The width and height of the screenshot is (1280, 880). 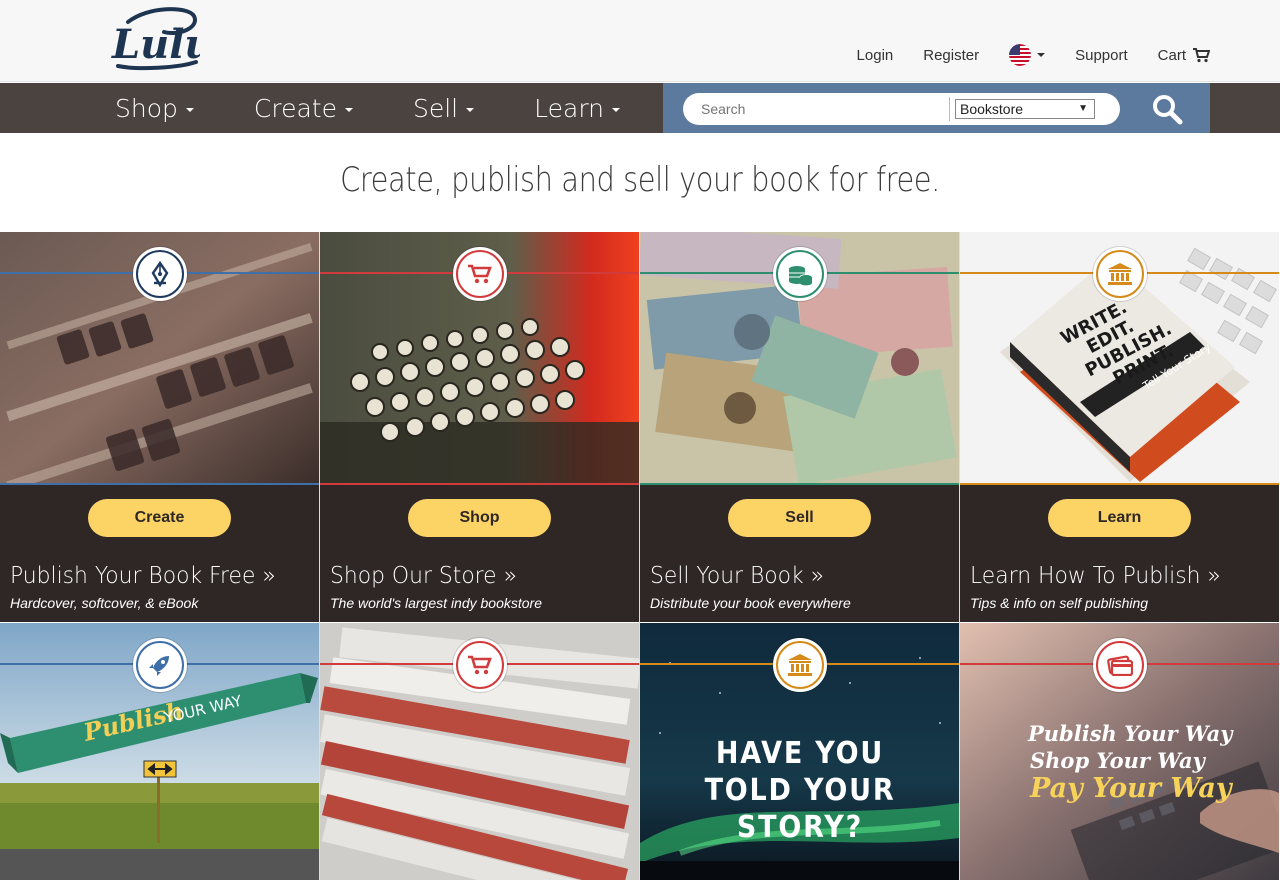 What do you see at coordinates (949, 109) in the screenshot?
I see `search-divider` at bounding box center [949, 109].